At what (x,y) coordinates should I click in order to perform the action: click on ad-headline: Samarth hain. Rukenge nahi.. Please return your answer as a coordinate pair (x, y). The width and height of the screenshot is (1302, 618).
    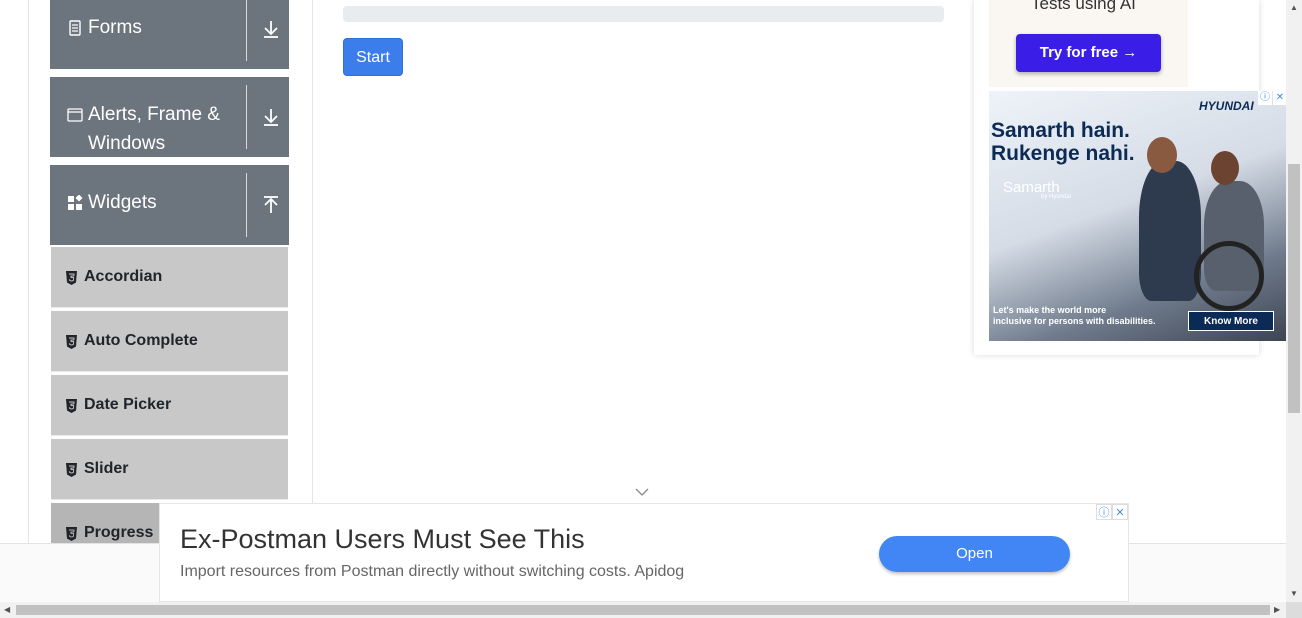
    Looking at the image, I should click on (1063, 142).